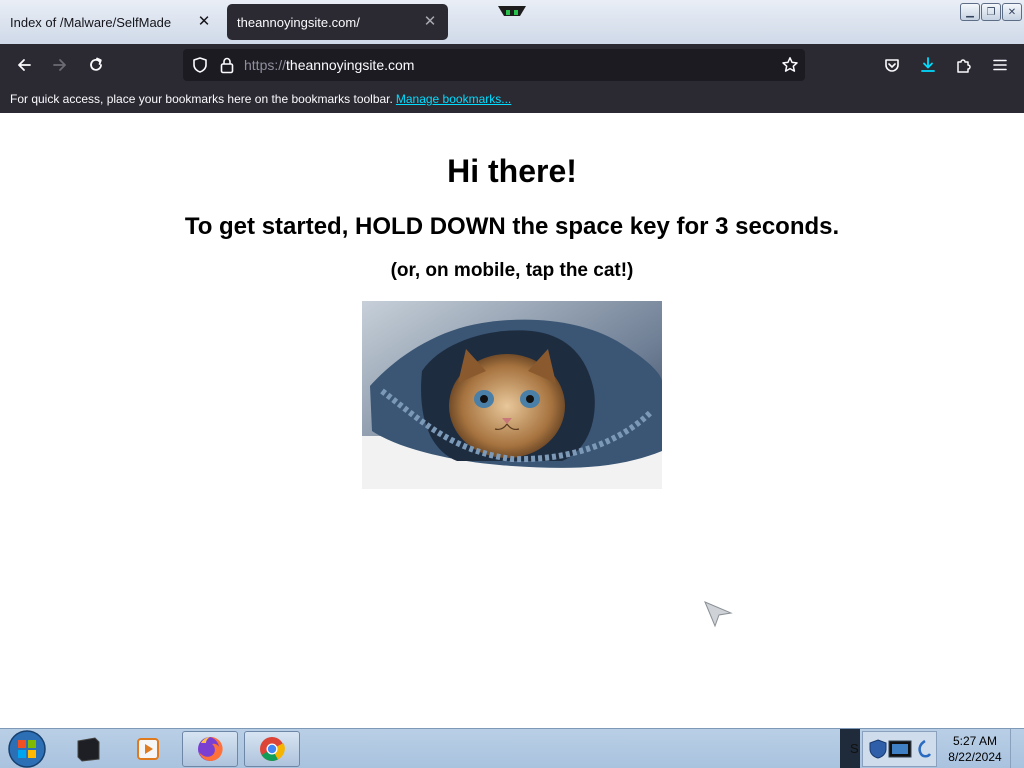  Describe the element at coordinates (975, 741) in the screenshot. I see `clock-time: 5:27 AM` at that location.